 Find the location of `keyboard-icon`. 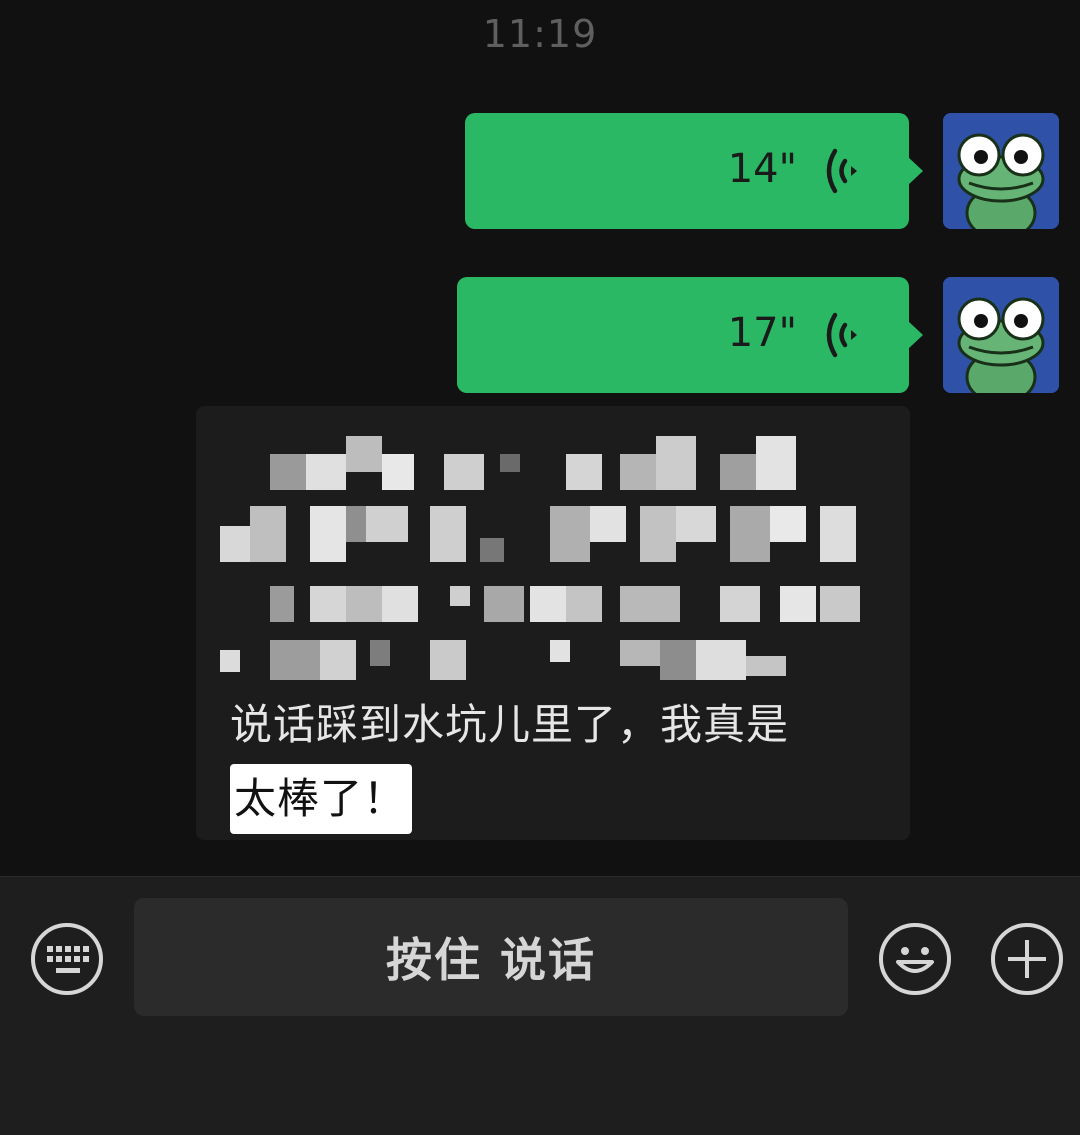

keyboard-icon is located at coordinates (67, 959).